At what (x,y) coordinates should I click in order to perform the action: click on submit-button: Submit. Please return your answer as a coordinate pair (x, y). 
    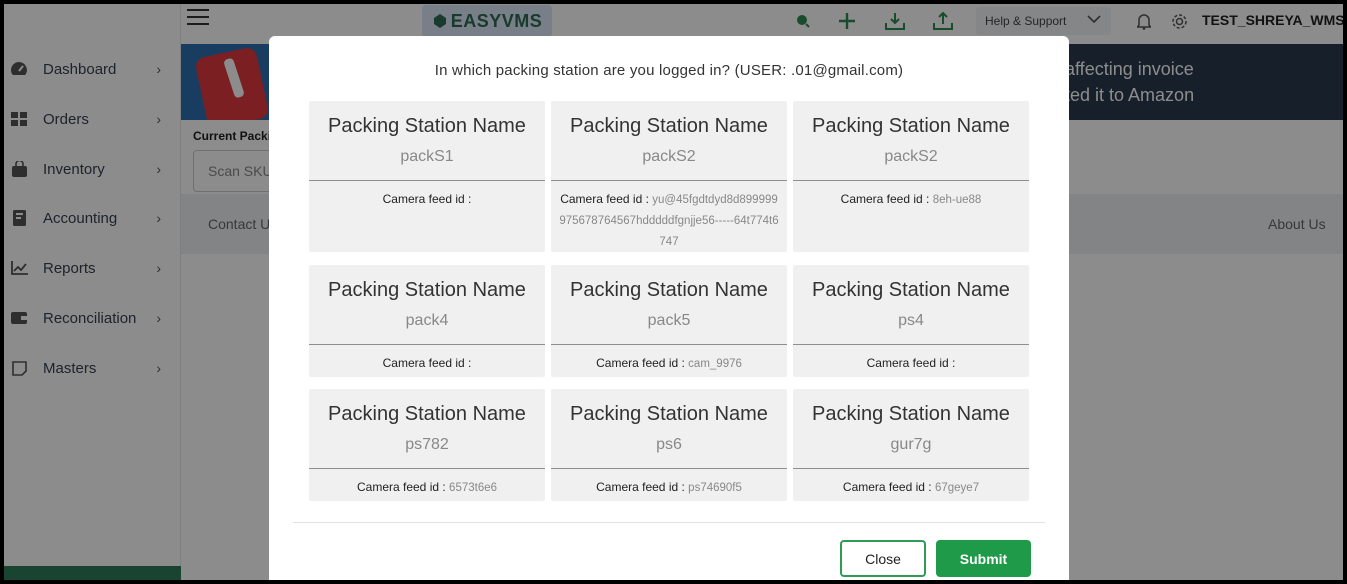
    Looking at the image, I should click on (983, 558).